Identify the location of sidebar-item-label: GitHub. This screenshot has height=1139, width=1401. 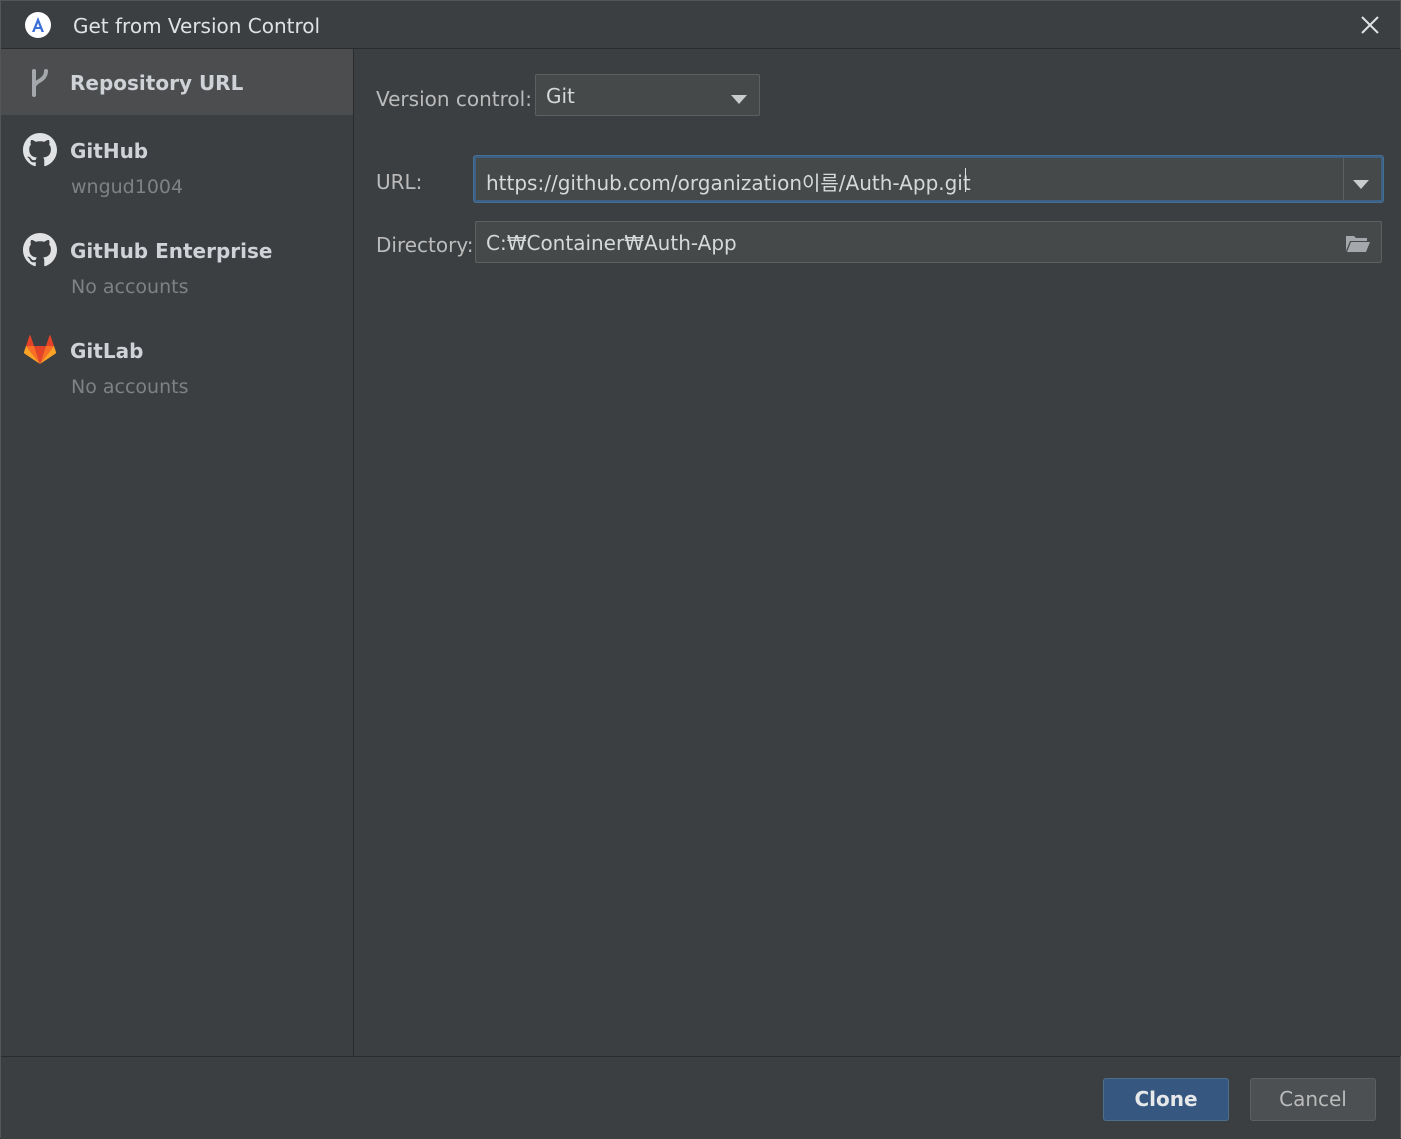
(109, 151).